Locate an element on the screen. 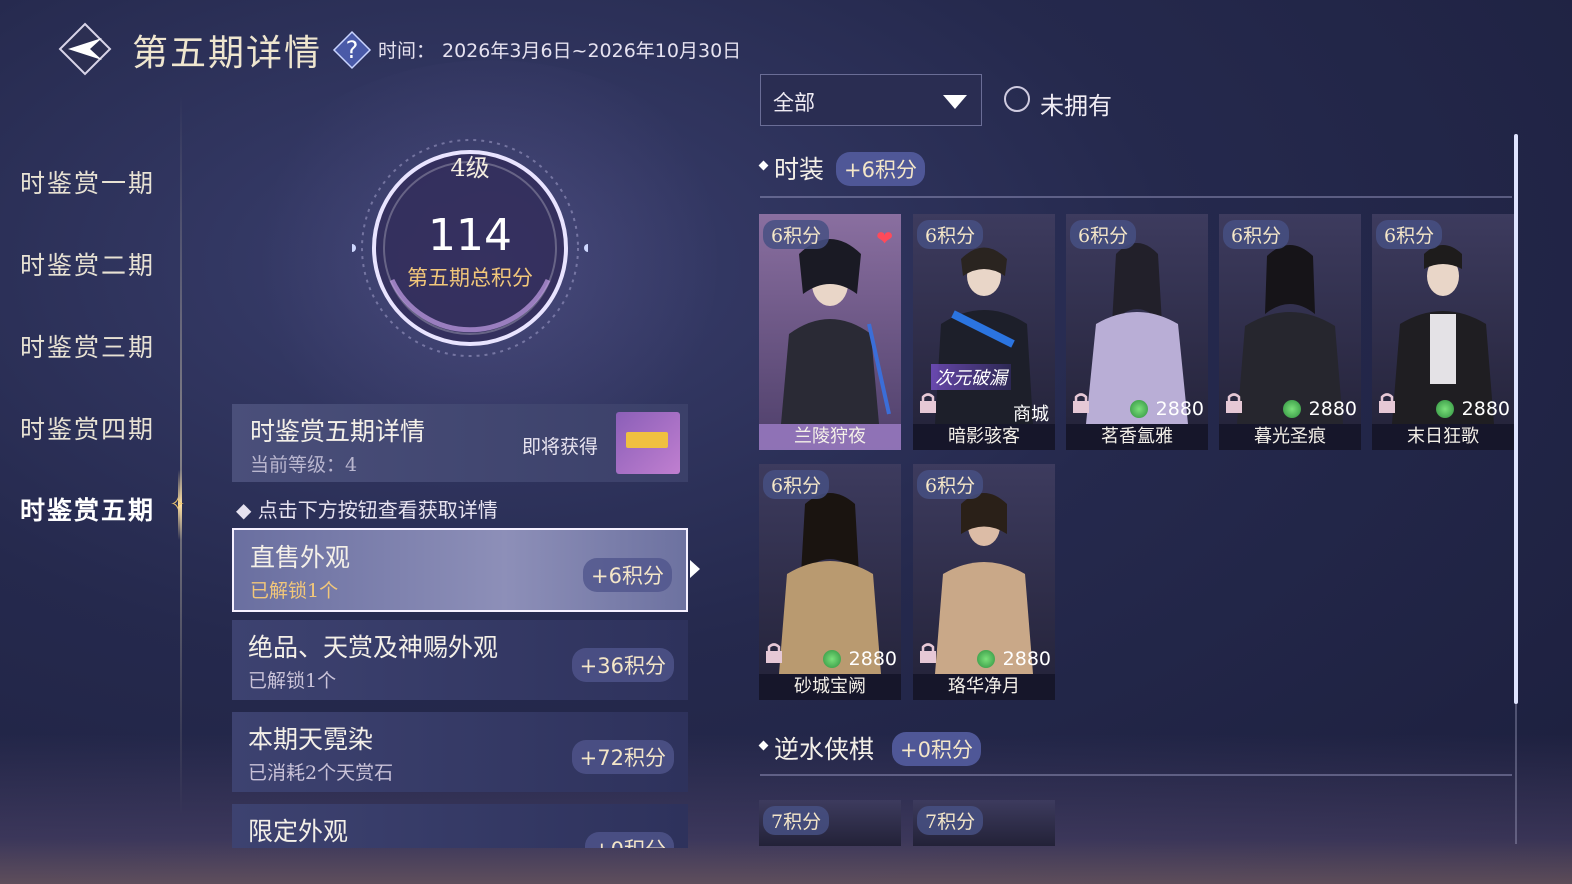  not-owned-checkbox is located at coordinates (1017, 99).